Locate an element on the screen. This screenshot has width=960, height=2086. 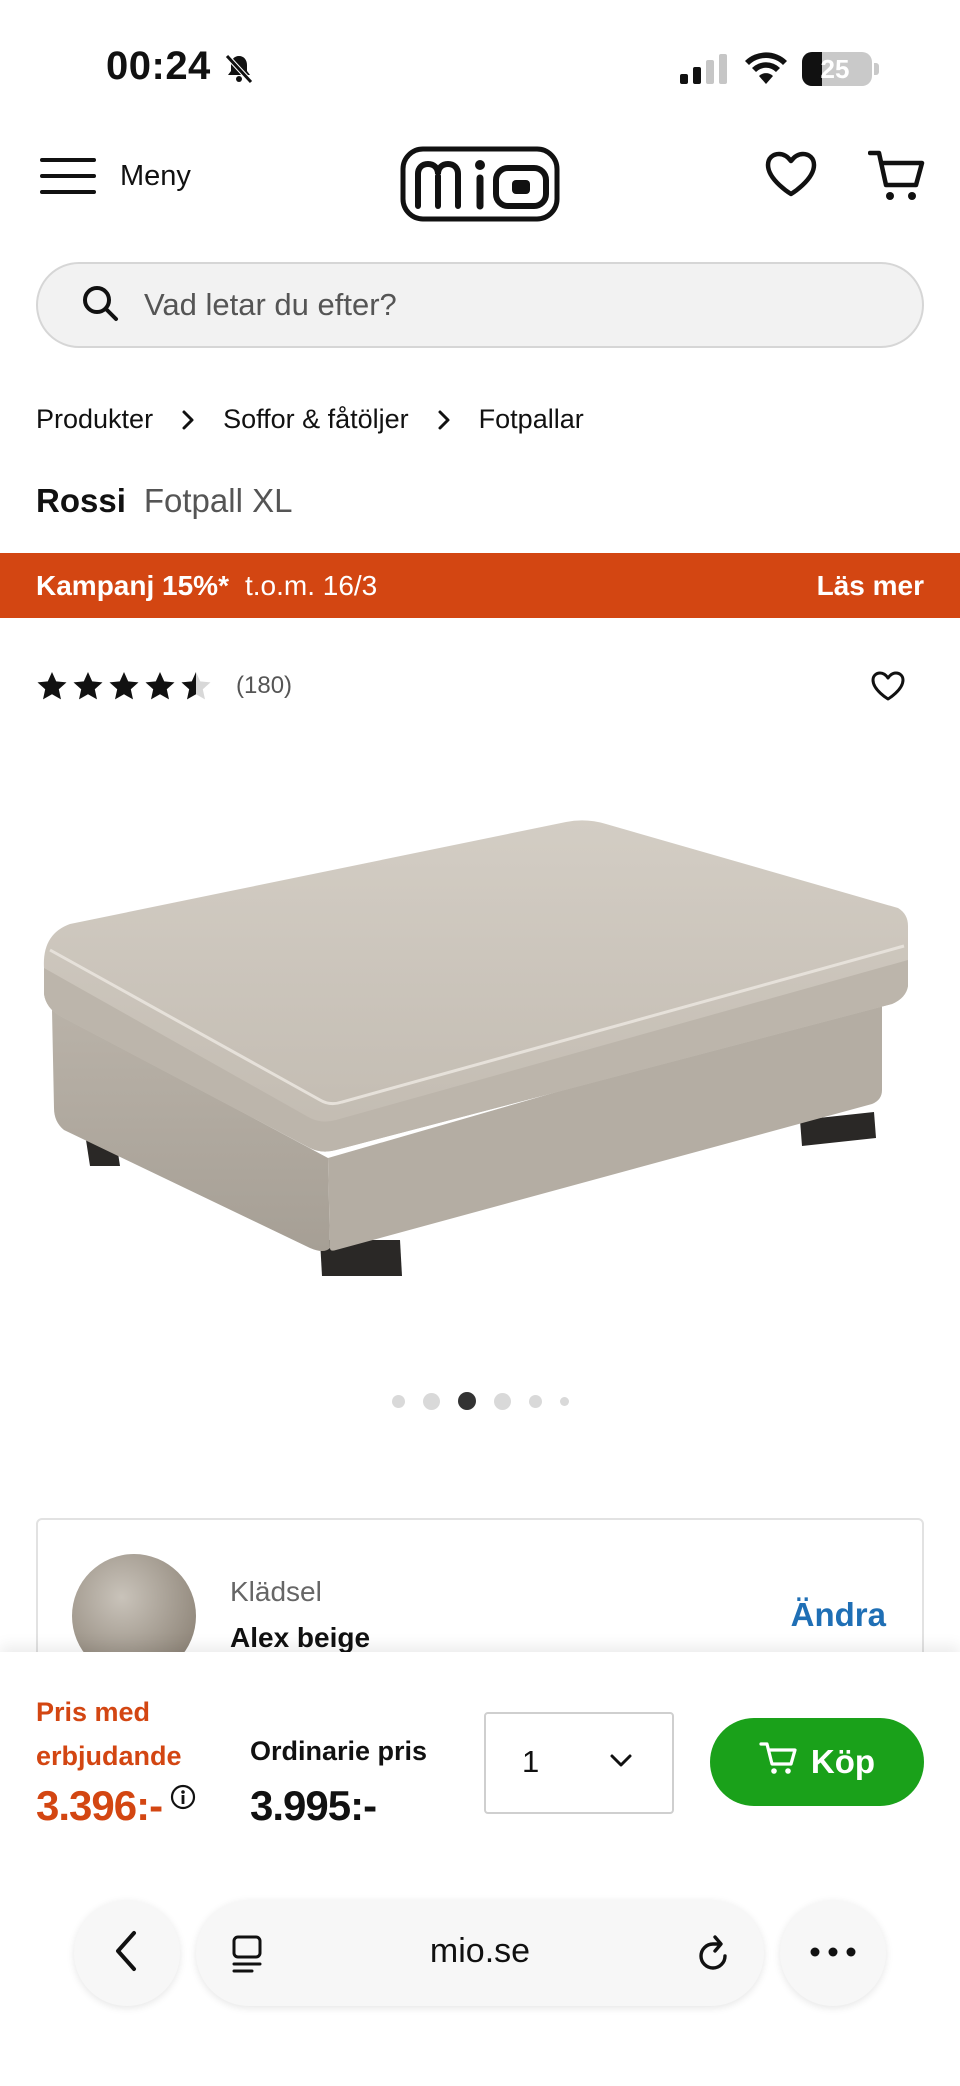
offer-price: 3.396:- is located at coordinates (99, 1805).